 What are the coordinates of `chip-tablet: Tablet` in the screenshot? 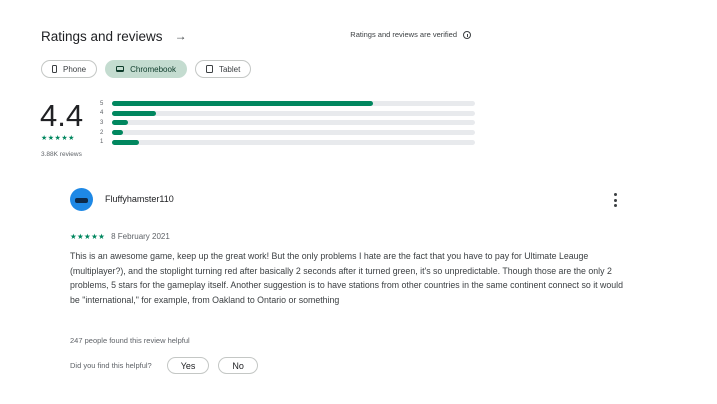 It's located at (223, 69).